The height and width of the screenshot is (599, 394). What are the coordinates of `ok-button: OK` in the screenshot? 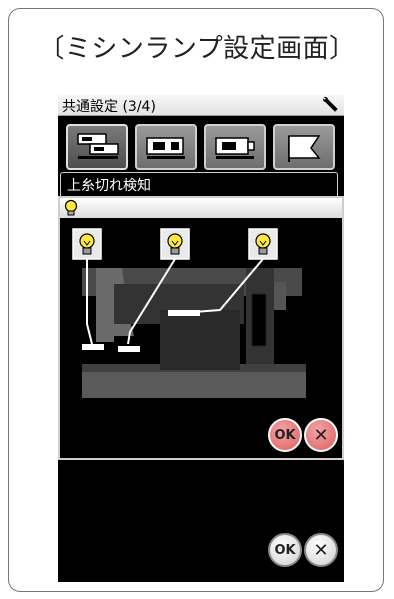 It's located at (285, 550).